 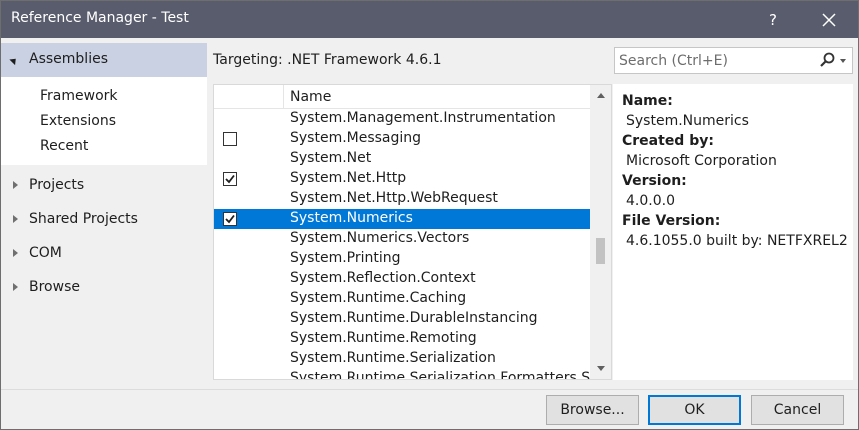 I want to click on close-button, so click(x=829, y=19).